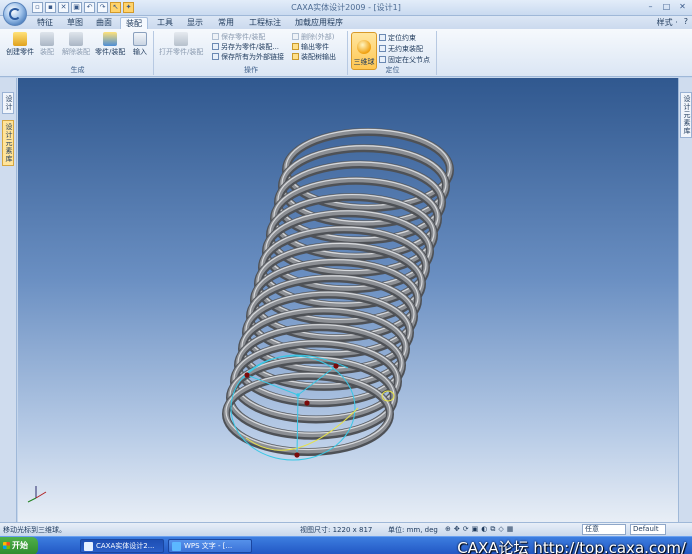  What do you see at coordinates (682, 7) in the screenshot?
I see `close-button: ✕` at bounding box center [682, 7].